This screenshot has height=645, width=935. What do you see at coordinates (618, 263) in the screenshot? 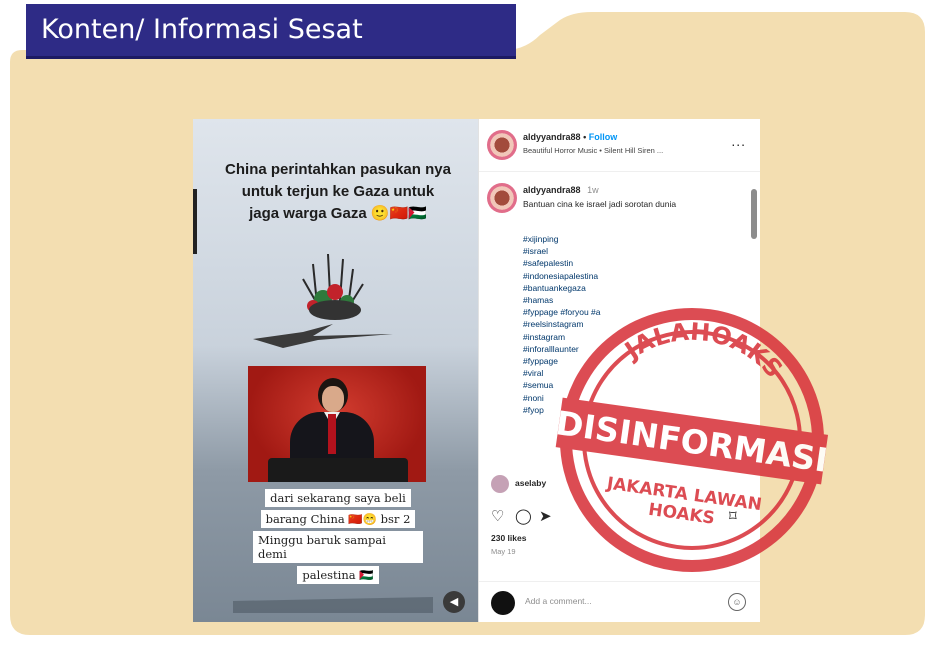
I see `hashtag-link: #safepalestin` at bounding box center [618, 263].